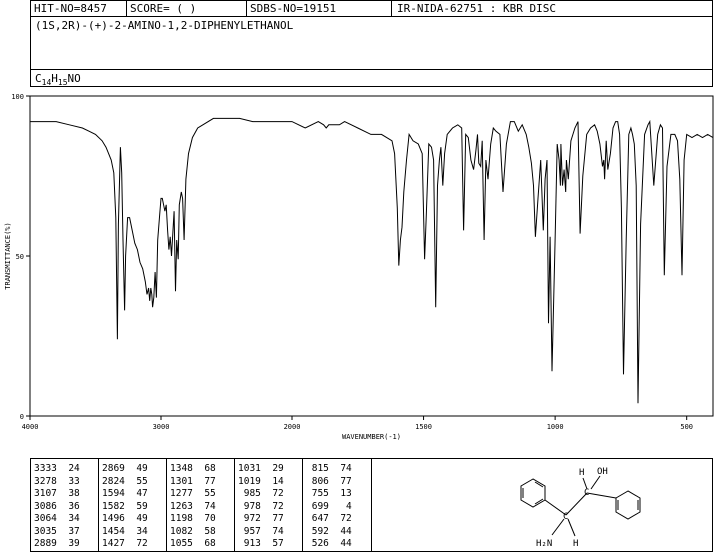 Image resolution: width=715 pixels, height=557 pixels. I want to click on peak-wavenumber: 592, so click(317, 531).